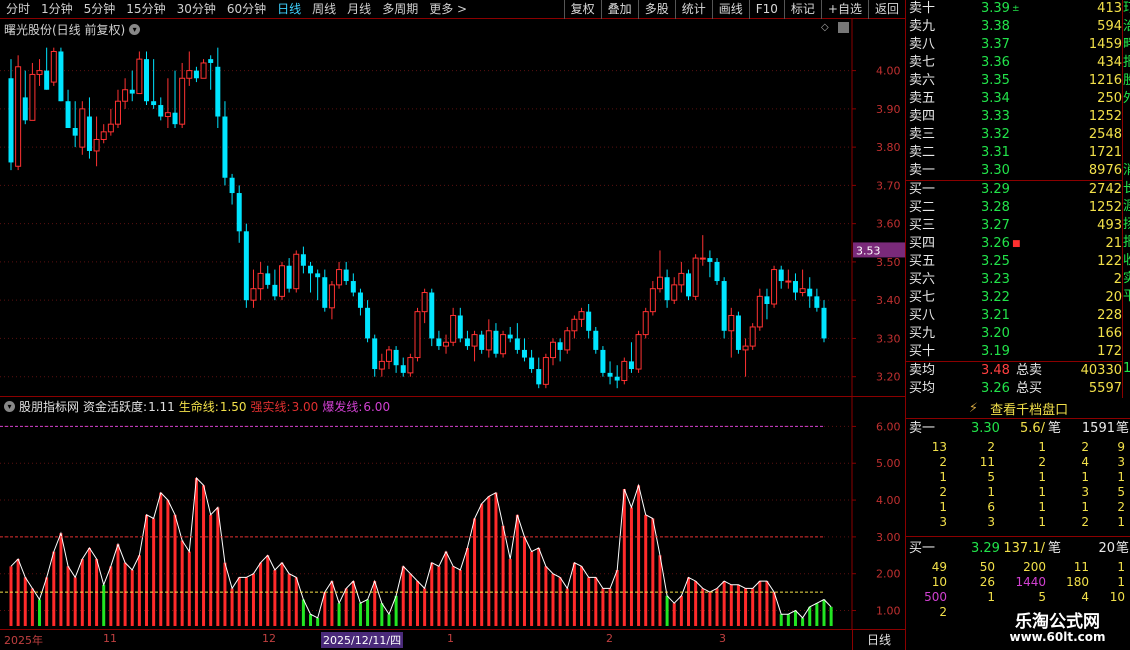 Image resolution: width=1130 pixels, height=650 pixels. What do you see at coordinates (1126, 45) in the screenshot?
I see `side-strip-glyph: 畔` at bounding box center [1126, 45].